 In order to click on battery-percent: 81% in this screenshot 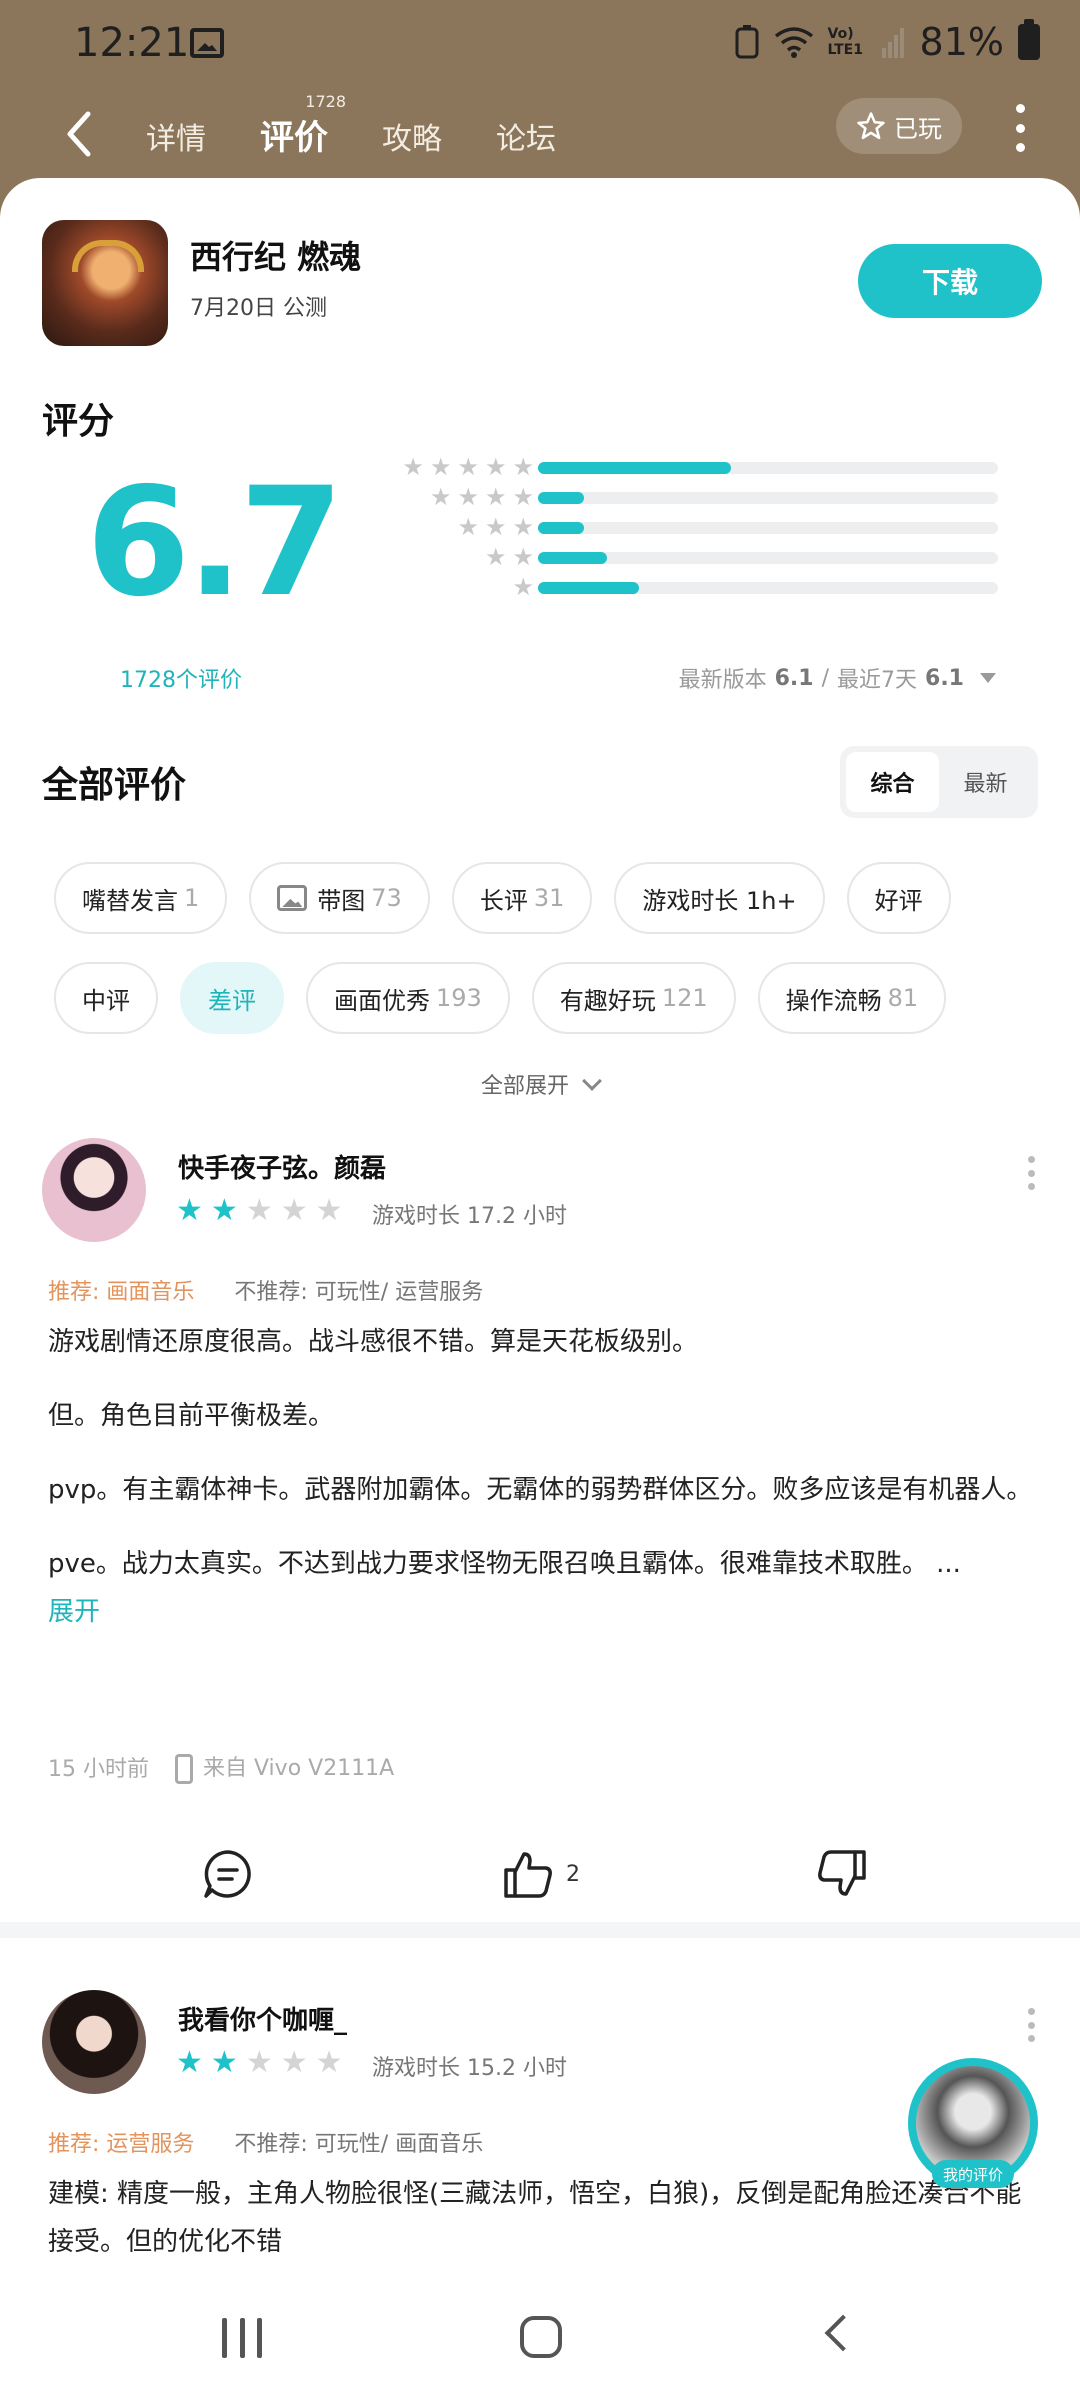, I will do `click(961, 42)`.